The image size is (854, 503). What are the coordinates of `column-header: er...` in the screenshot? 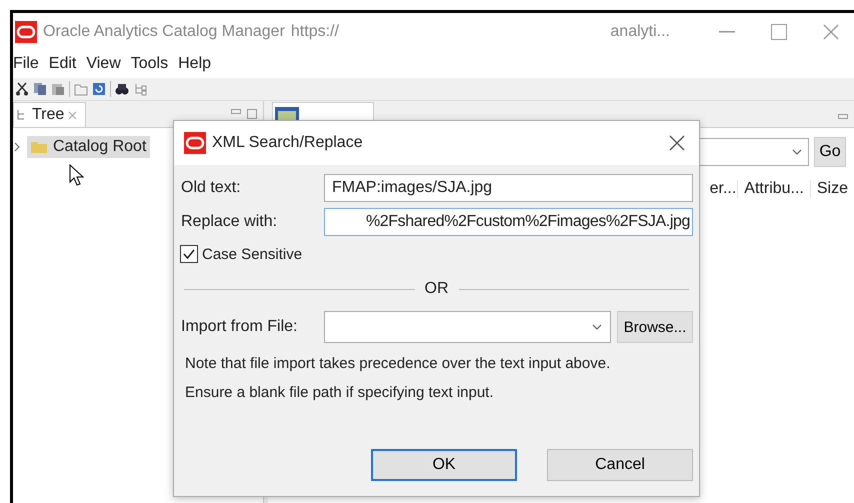 It's located at (721, 189).